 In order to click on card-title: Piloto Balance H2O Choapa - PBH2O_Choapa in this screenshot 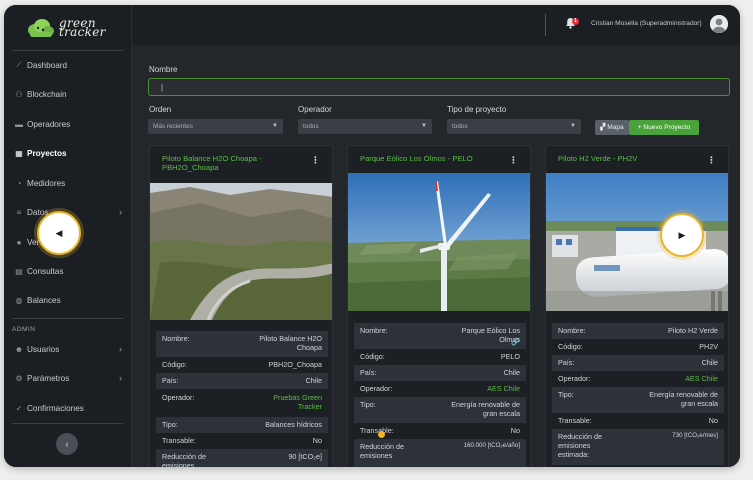, I will do `click(237, 163)`.